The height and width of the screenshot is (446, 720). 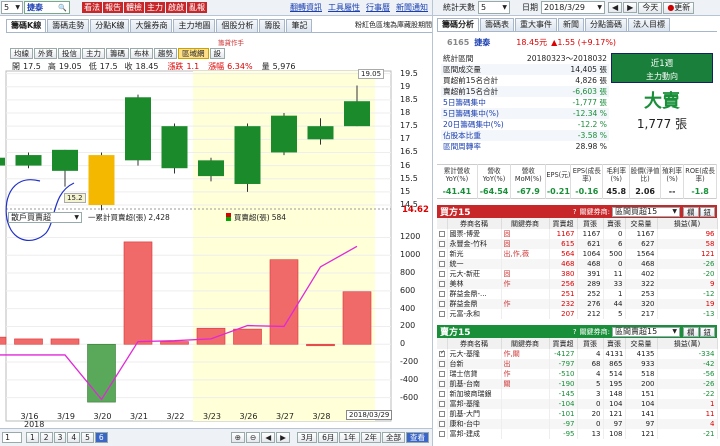 I want to click on page-2: 2, so click(x=46, y=437).